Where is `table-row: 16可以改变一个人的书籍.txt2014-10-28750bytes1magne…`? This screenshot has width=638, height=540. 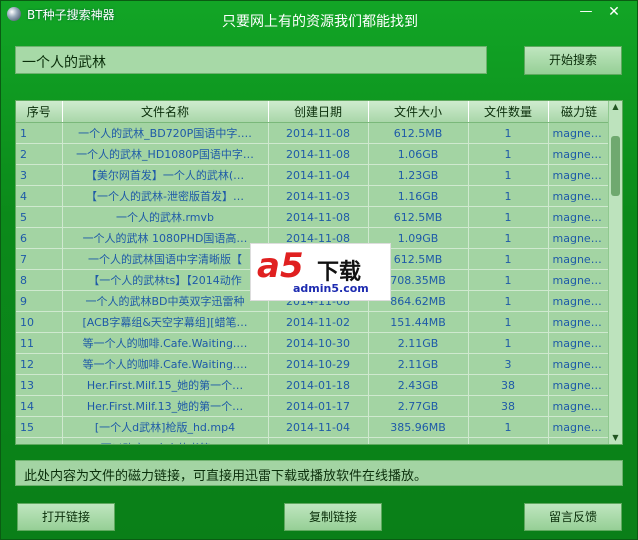
table-row: 16可以改变一个人的书籍.txt2014-10-28750bytes1magne… is located at coordinates (313, 440).